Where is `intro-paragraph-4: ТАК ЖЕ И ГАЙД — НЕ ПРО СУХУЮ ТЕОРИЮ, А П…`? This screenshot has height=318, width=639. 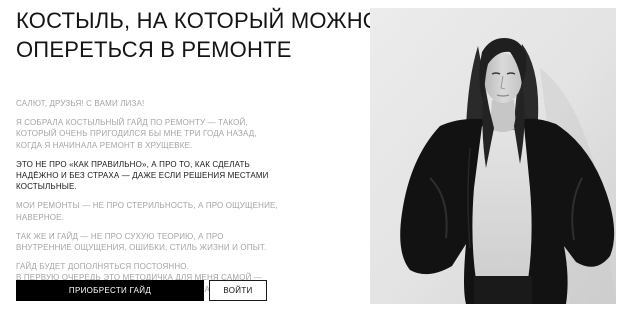
intro-paragraph-4: ТАК ЖЕ И ГАЙД — НЕ ПРО СУХУЮ ТЕОРИЮ, А П… is located at coordinates (191, 242).